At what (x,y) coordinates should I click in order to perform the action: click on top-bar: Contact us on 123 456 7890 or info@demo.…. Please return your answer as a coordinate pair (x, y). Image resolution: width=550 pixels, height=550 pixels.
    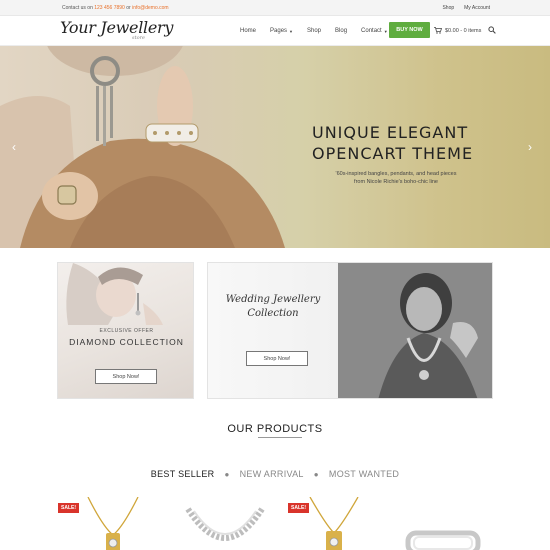
    Looking at the image, I should click on (275, 8).